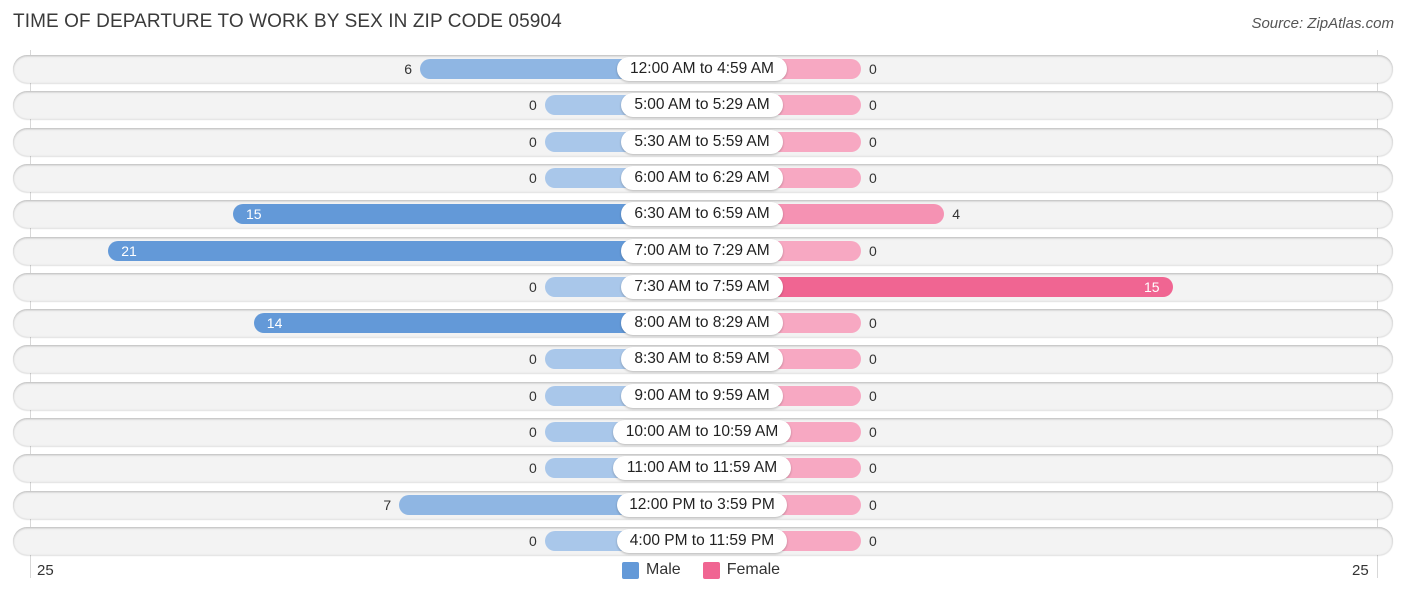 The image size is (1406, 595). What do you see at coordinates (1360, 570) in the screenshot?
I see `axis-tick-right: 25` at bounding box center [1360, 570].